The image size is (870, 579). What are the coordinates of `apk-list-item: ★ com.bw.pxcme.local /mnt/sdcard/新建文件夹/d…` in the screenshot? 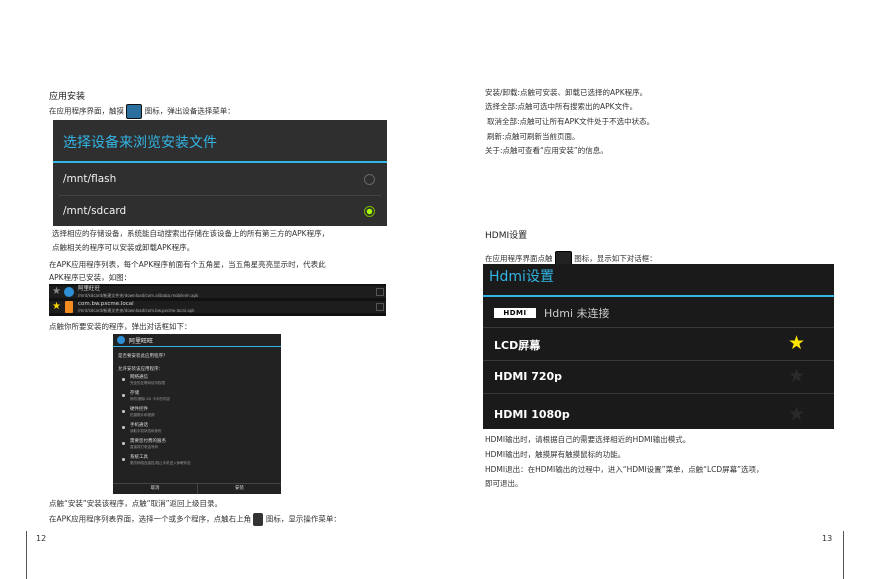 It's located at (217, 307).